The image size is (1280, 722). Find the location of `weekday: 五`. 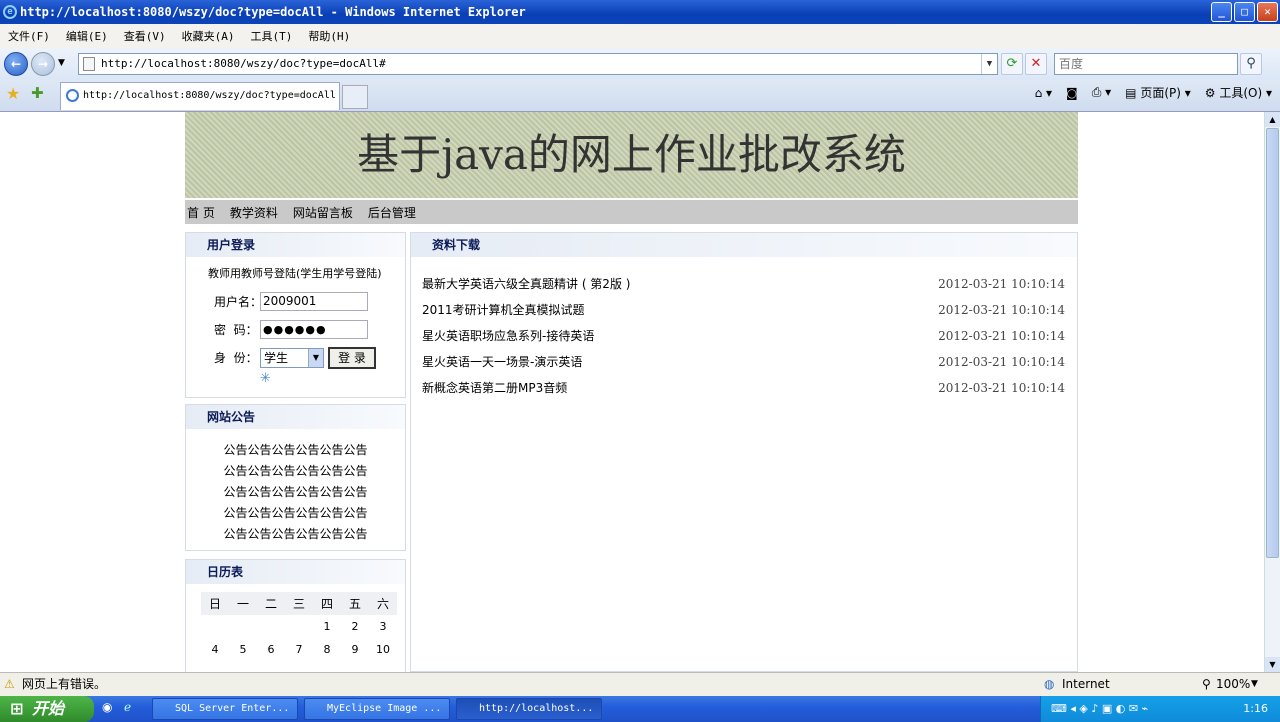

weekday: 五 is located at coordinates (355, 603).